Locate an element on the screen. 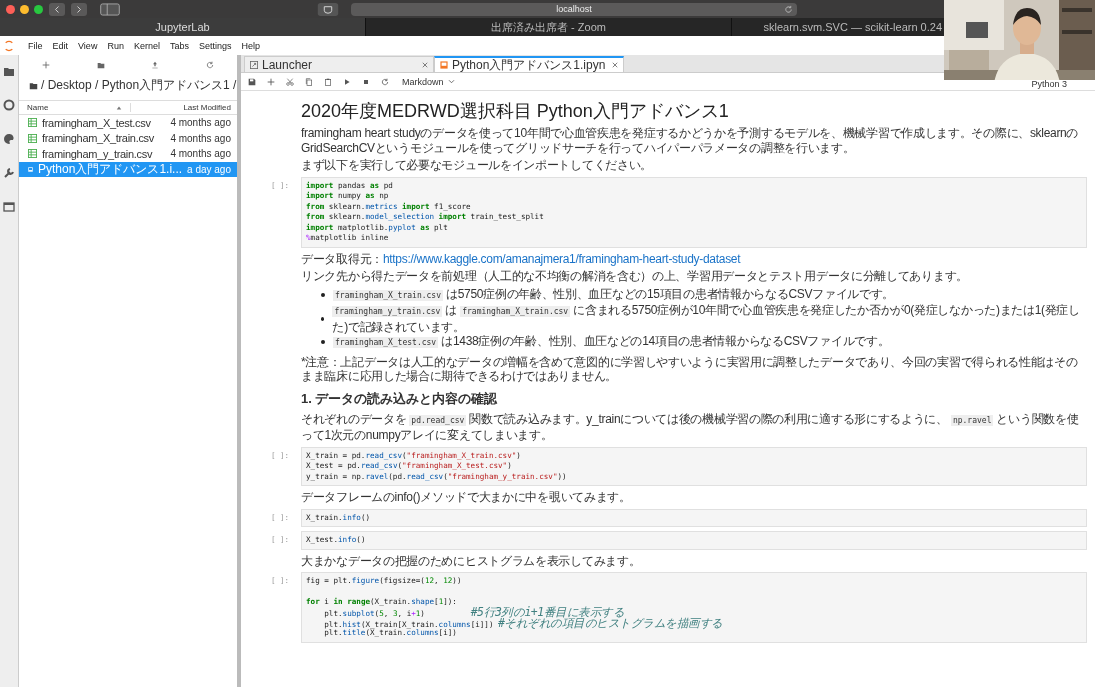 The height and width of the screenshot is (687, 1095). menu-item: Settings is located at coordinates (215, 45).